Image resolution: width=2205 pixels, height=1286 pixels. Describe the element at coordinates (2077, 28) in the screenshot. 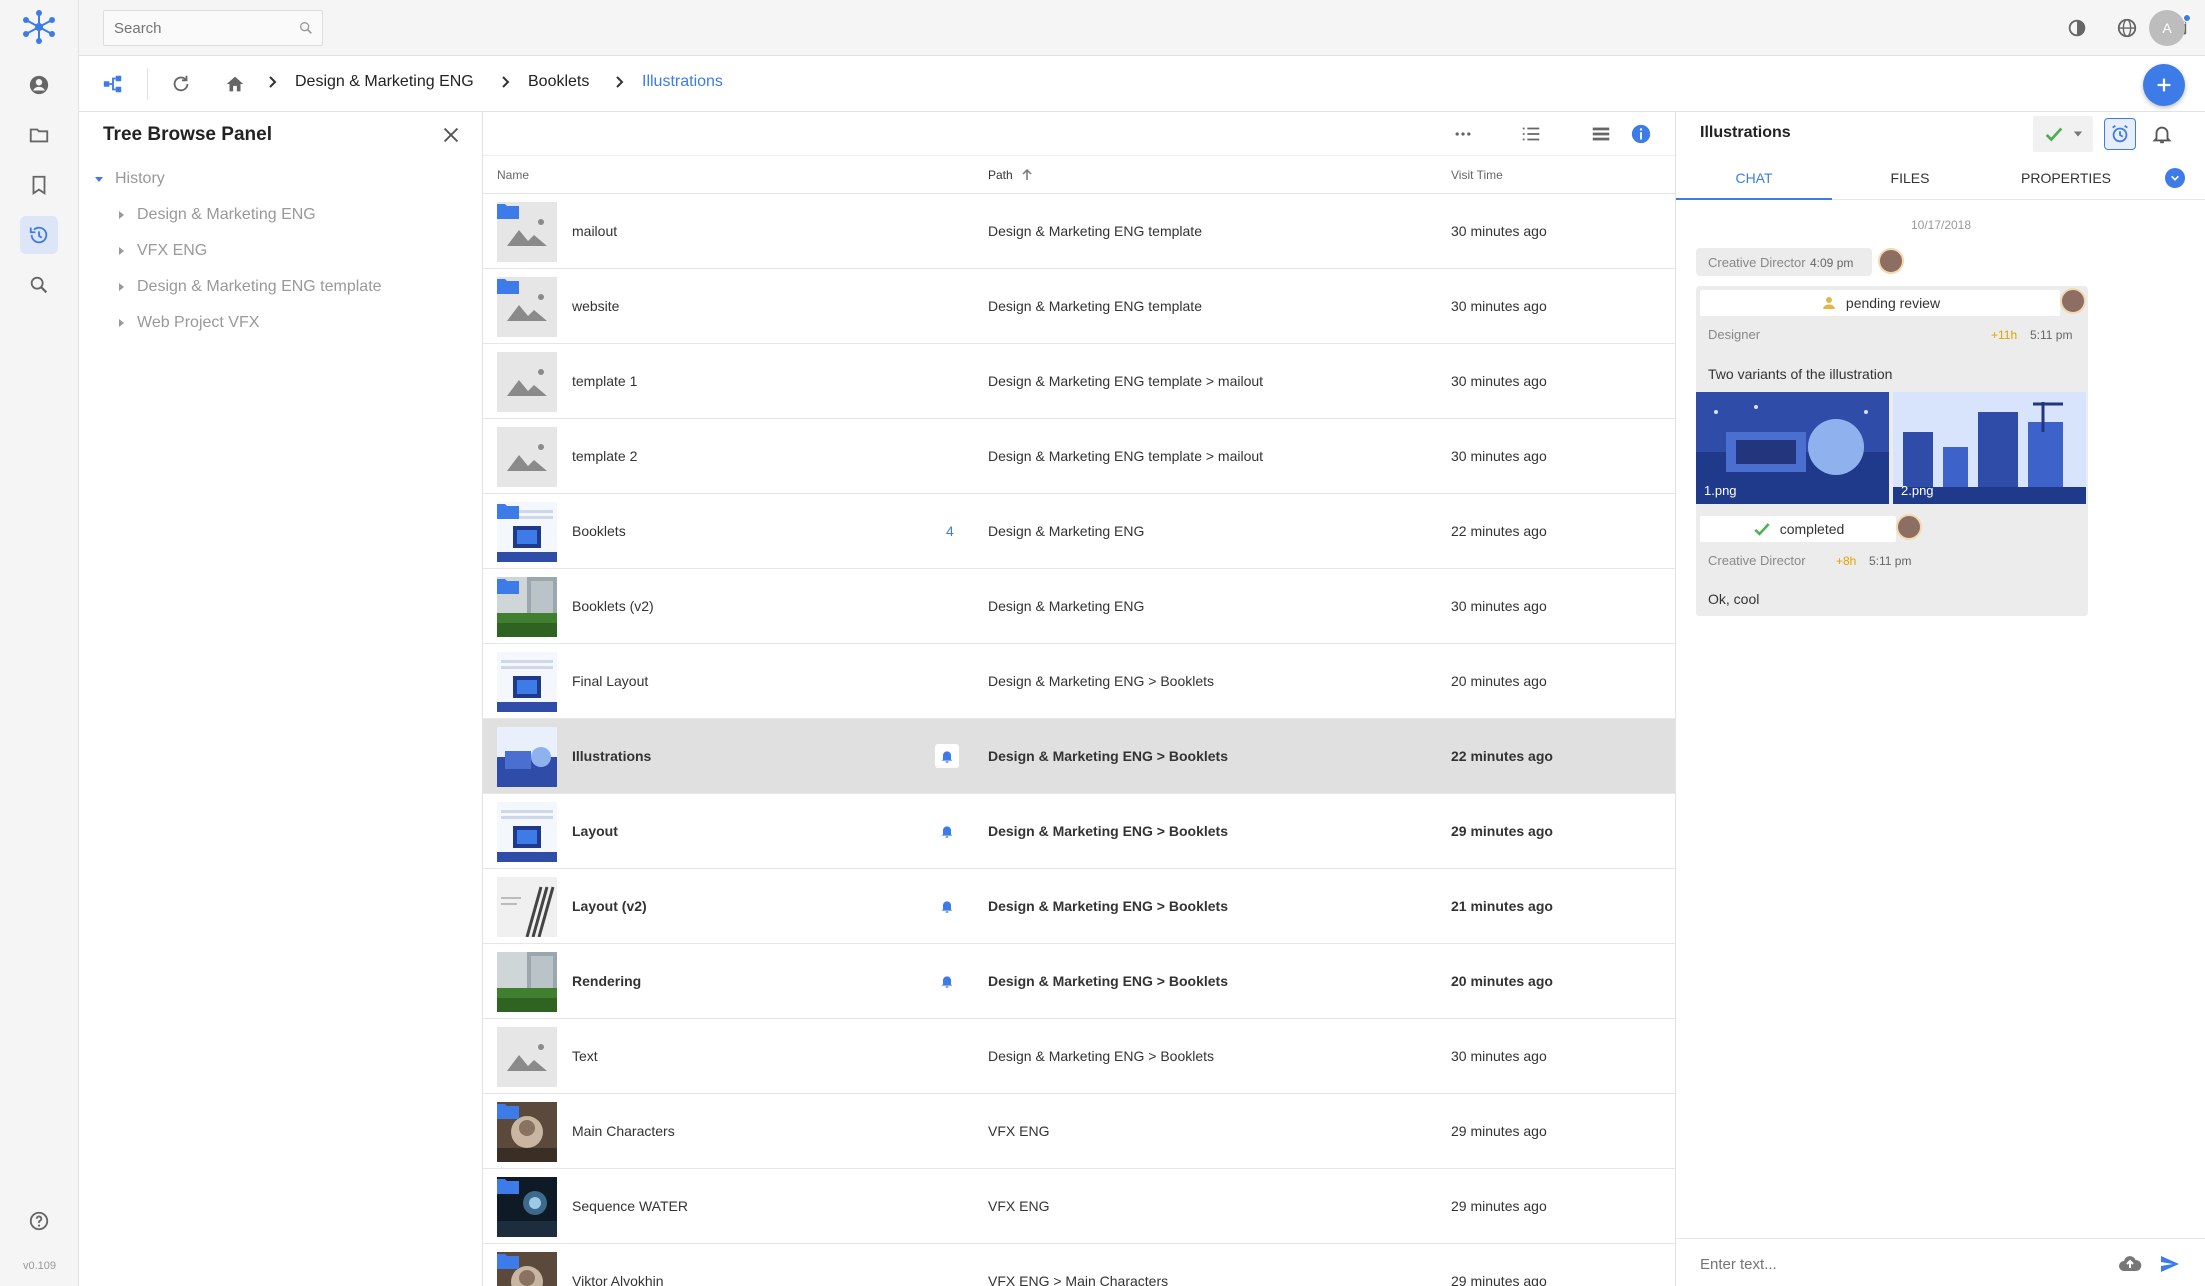

I see `contrast-icon` at that location.